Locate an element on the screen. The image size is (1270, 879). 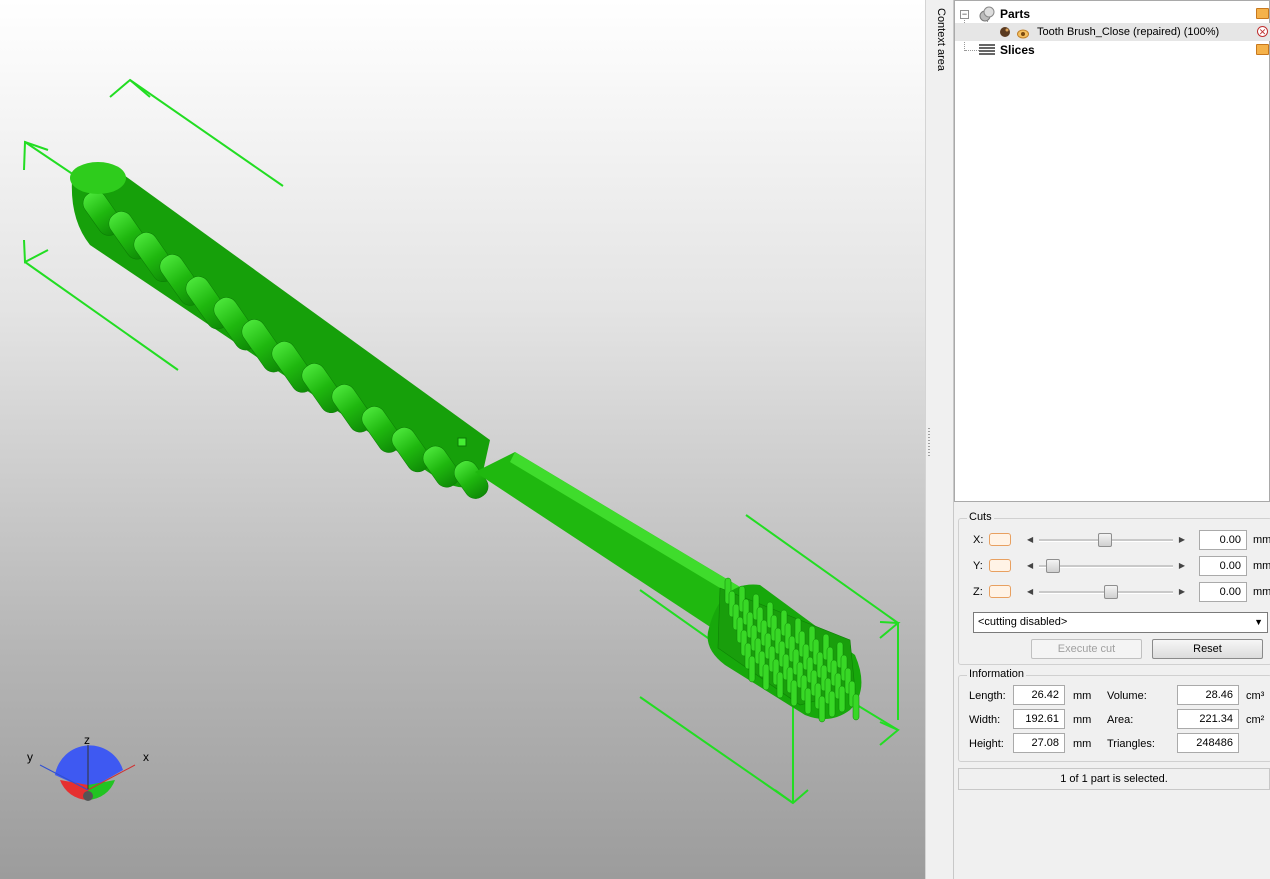
axis-x-label: x is located at coordinates (146, 757).